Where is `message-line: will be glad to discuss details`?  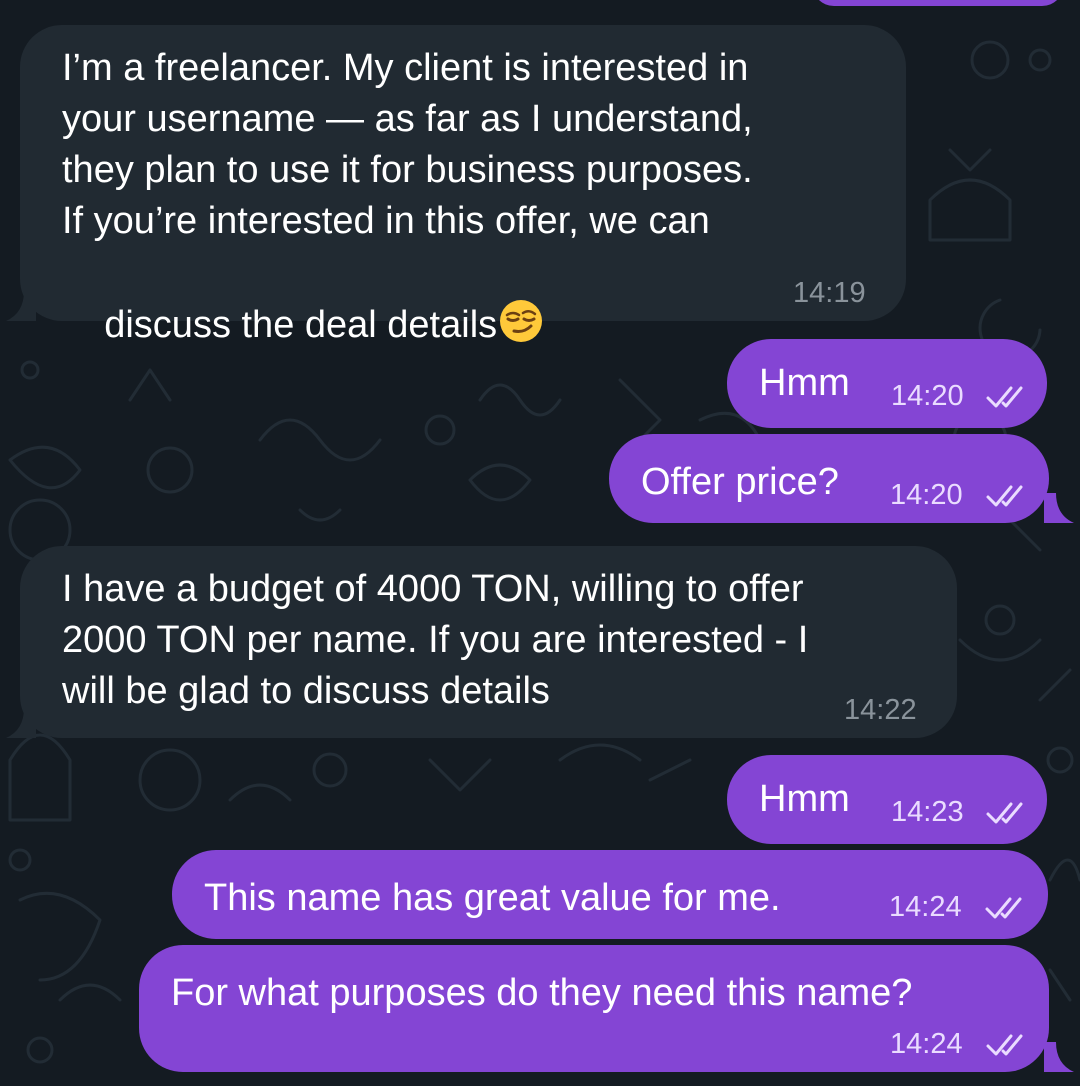 message-line: will be glad to discuss details is located at coordinates (306, 691).